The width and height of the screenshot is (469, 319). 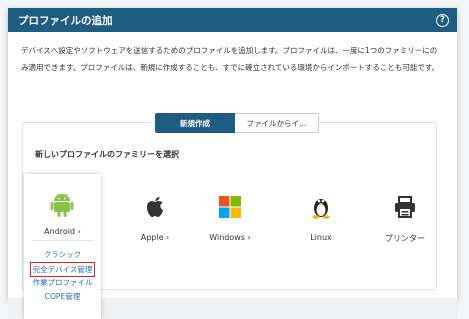 I want to click on family-apple: Apple ›, so click(x=155, y=228).